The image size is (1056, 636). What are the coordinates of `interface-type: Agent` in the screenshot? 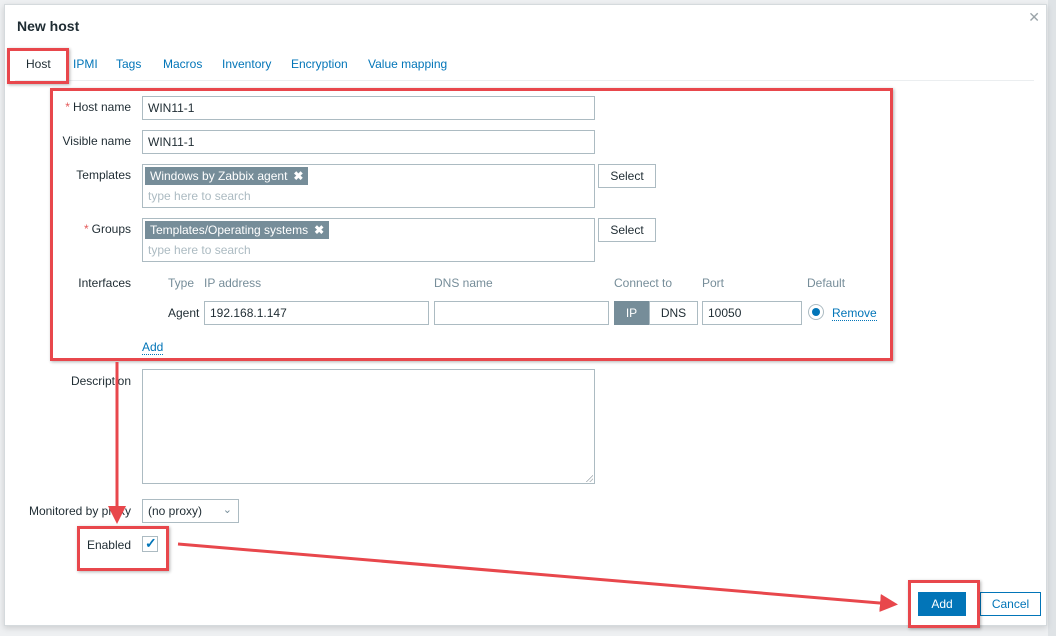 It's located at (184, 313).